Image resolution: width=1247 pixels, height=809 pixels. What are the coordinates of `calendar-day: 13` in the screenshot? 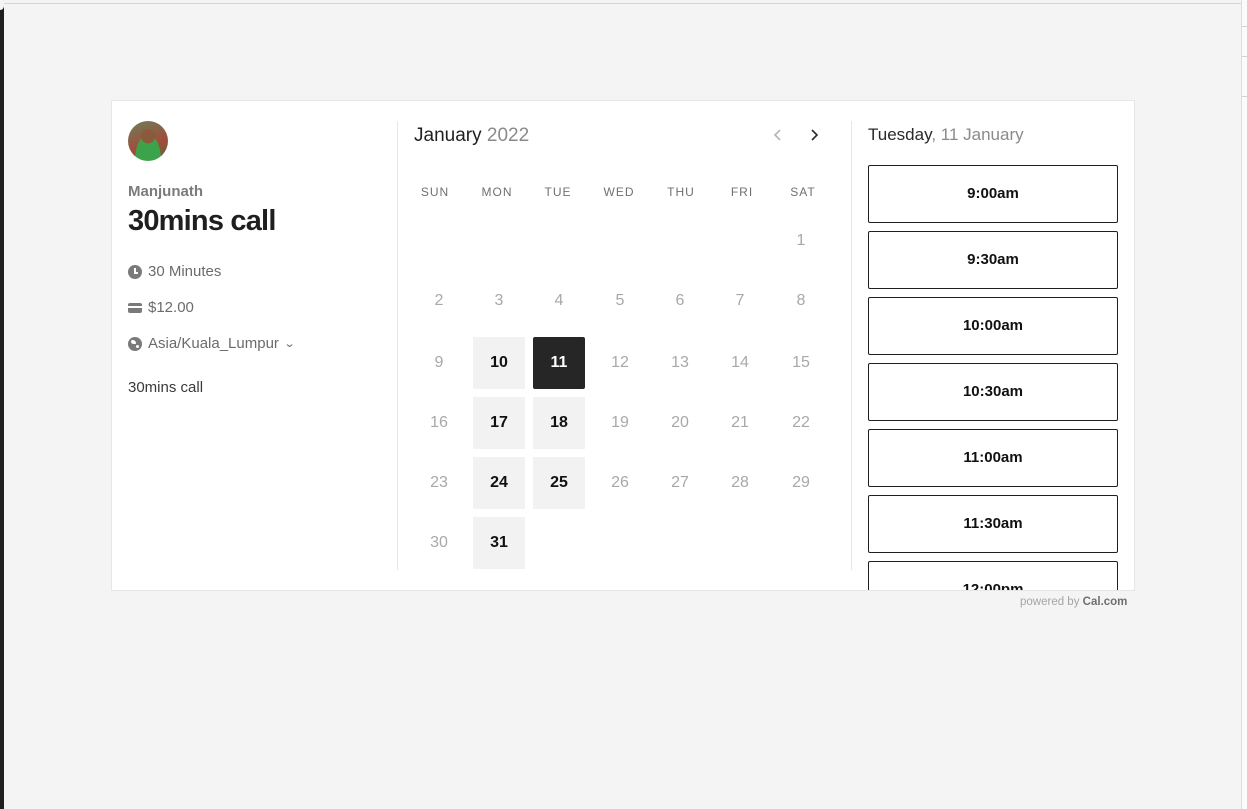 It's located at (680, 362).